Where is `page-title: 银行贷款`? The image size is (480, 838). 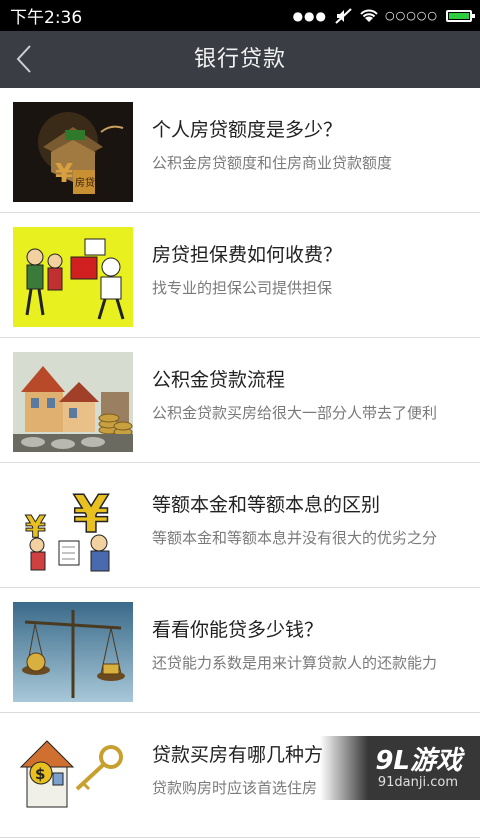
page-title: 银行贷款 is located at coordinates (239, 59).